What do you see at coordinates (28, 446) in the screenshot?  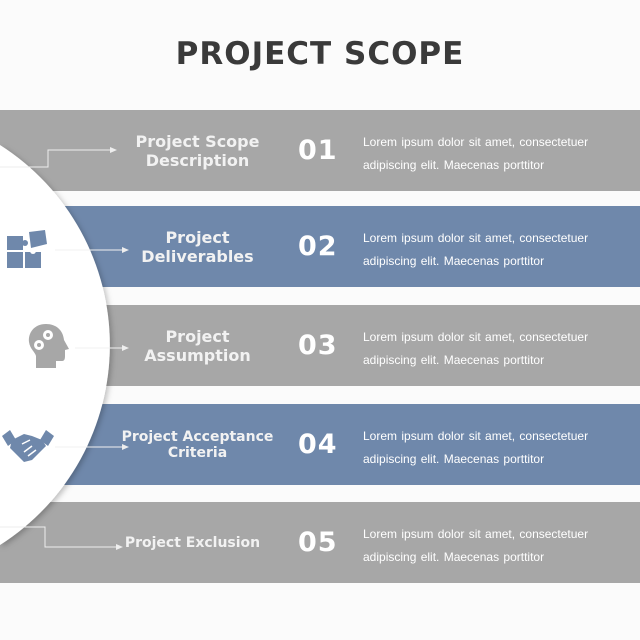 I see `handshake-icon` at bounding box center [28, 446].